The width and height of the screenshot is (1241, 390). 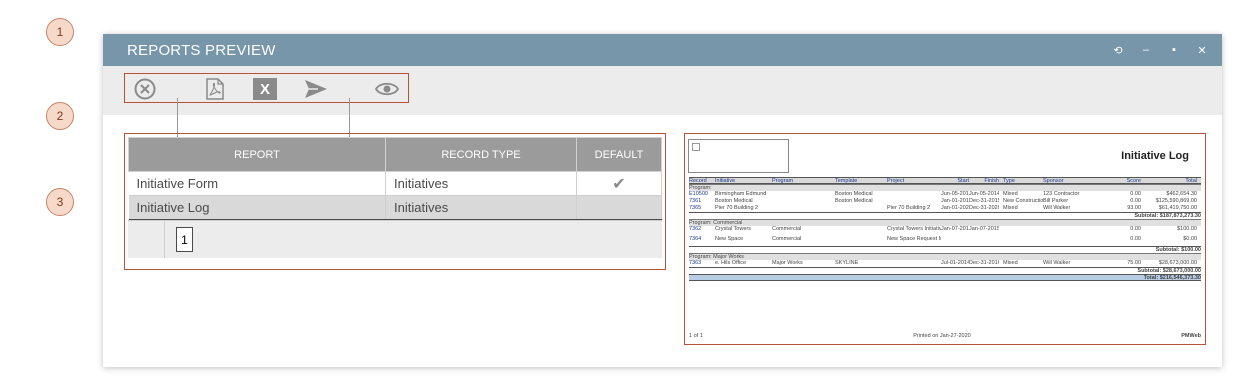 What do you see at coordinates (662, 50) in the screenshot?
I see `title-bar: REPORTS PREVIEW ⟲ – ▪ ✕` at bounding box center [662, 50].